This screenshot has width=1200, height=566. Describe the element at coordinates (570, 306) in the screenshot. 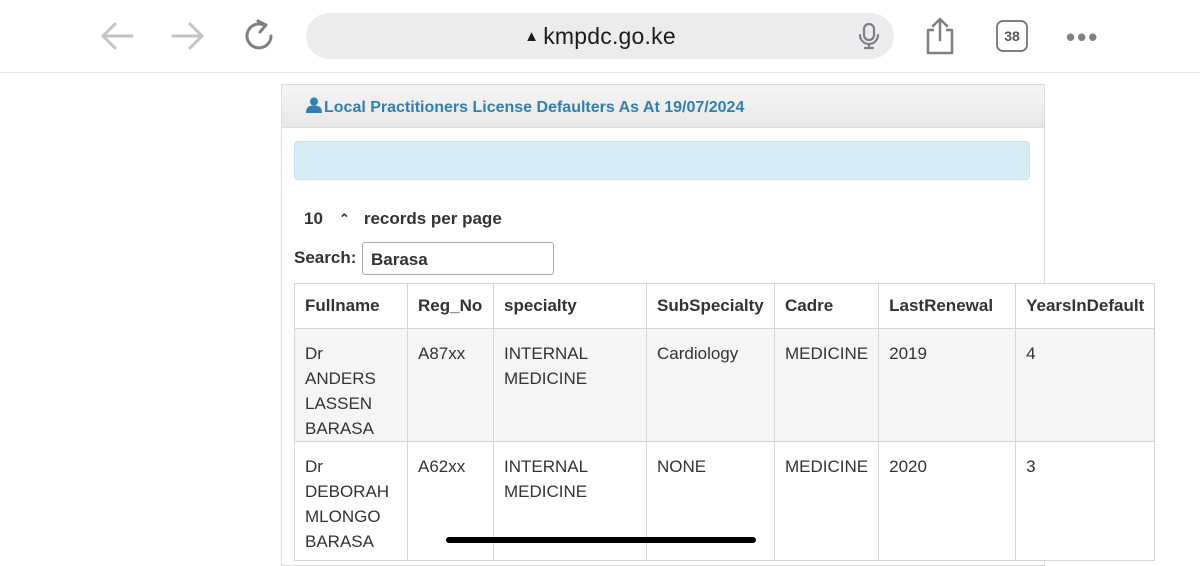

I see `column-header: specialty` at that location.